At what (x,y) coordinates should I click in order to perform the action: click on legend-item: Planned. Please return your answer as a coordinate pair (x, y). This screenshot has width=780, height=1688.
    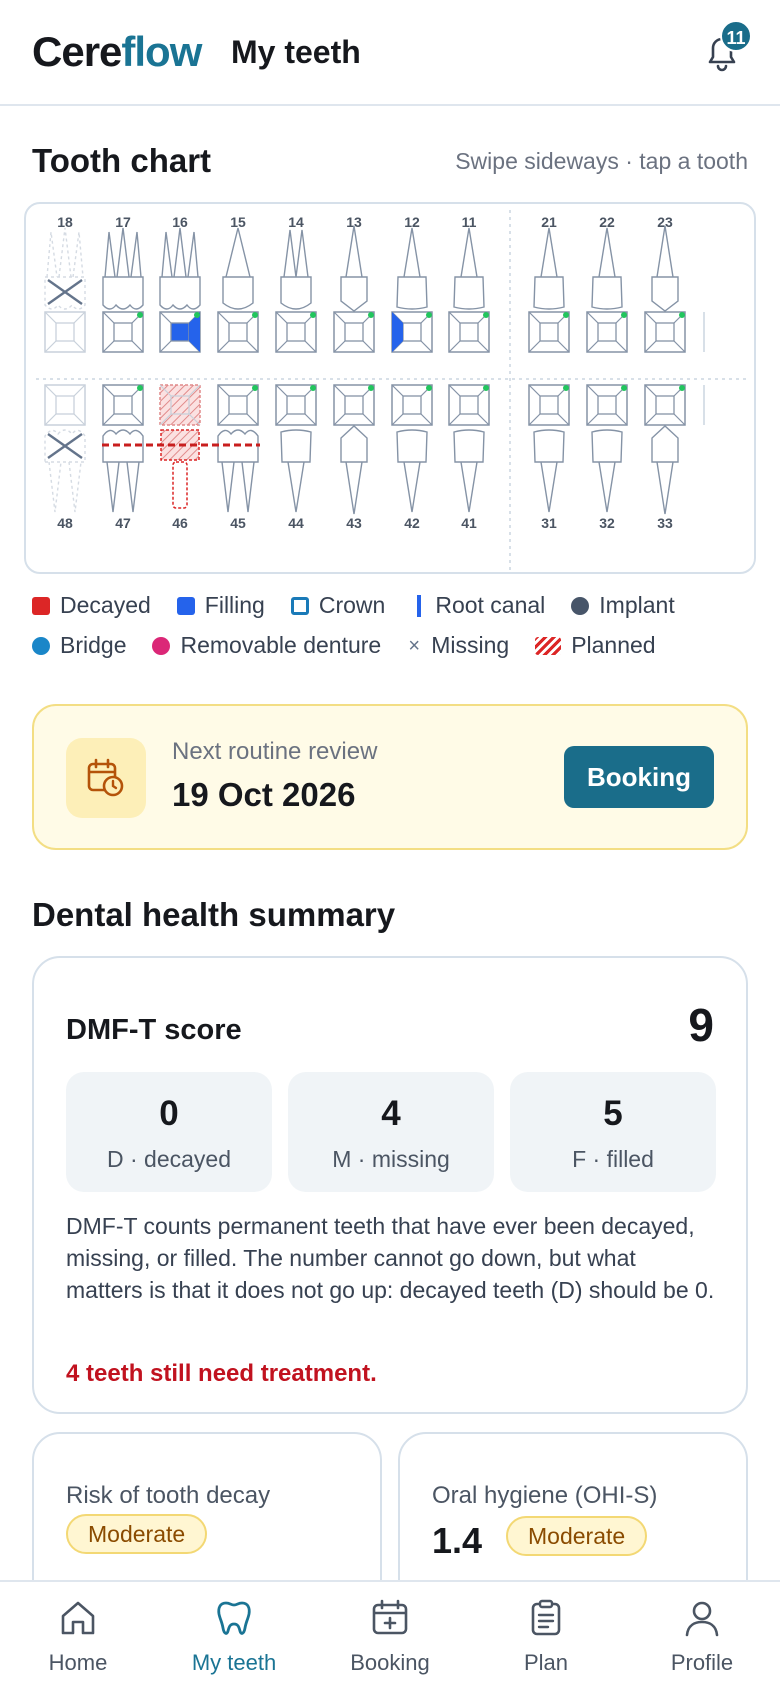
    Looking at the image, I should click on (595, 645).